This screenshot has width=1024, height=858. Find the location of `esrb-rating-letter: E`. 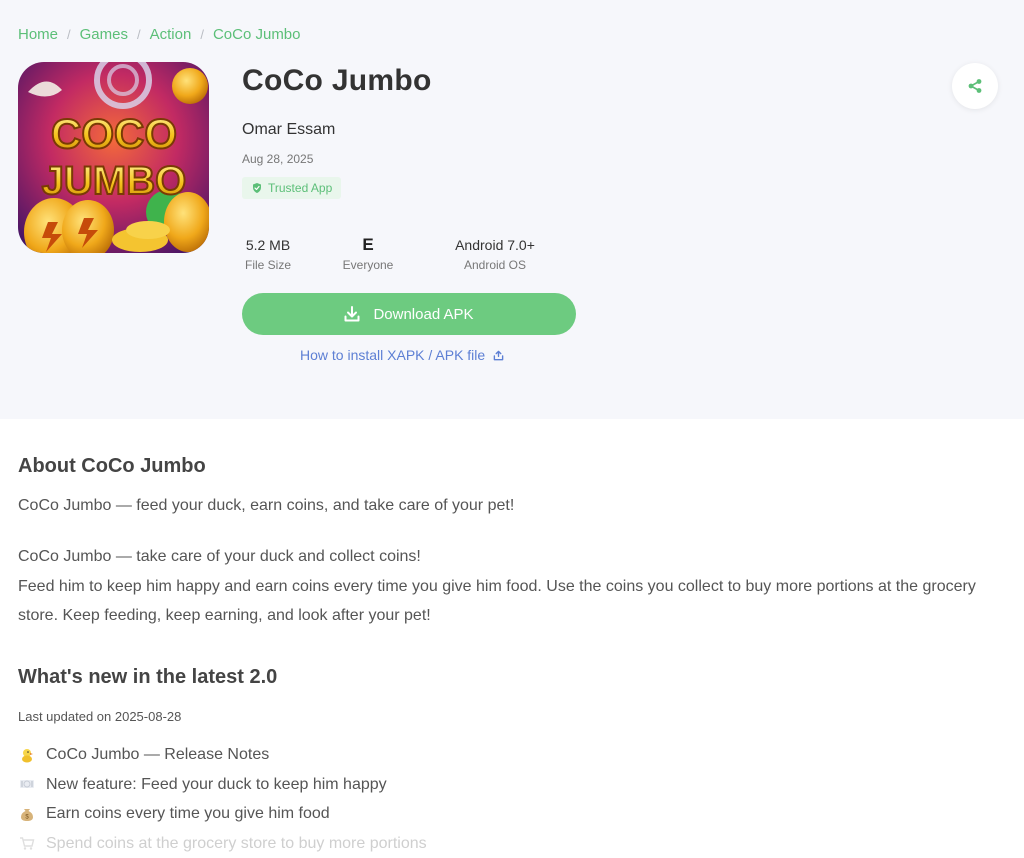

esrb-rating-letter: E is located at coordinates (367, 244).